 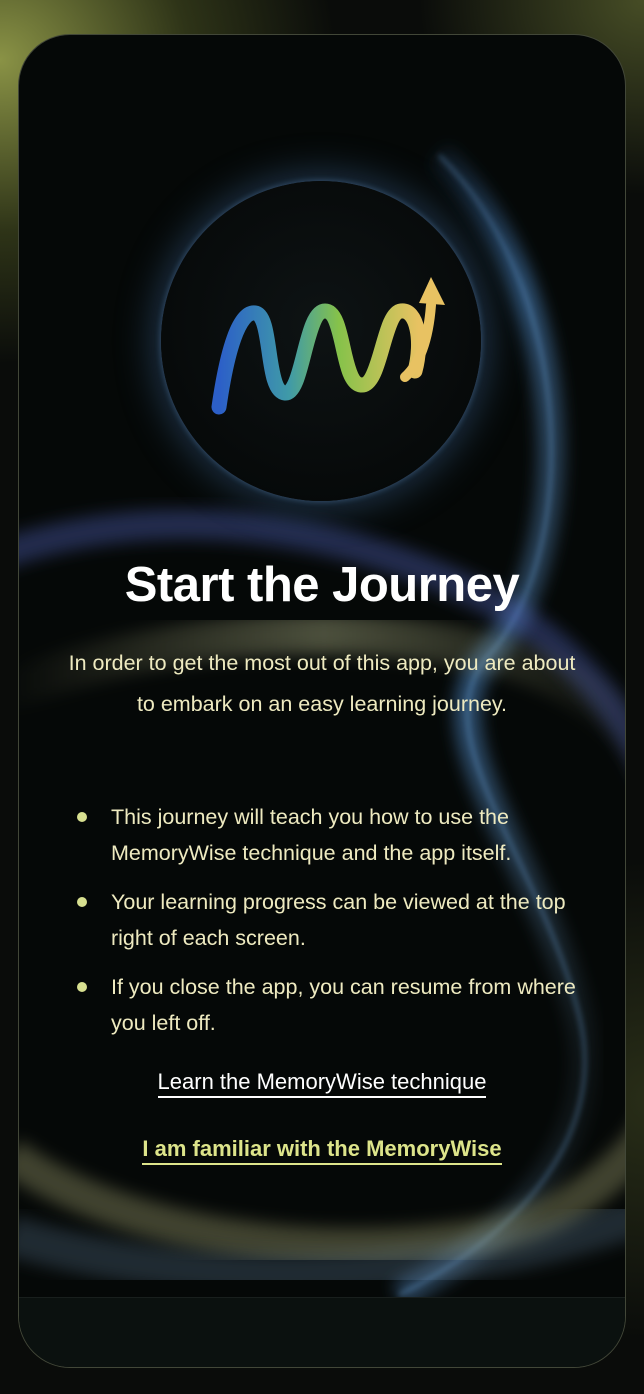 What do you see at coordinates (322, 1332) in the screenshot?
I see `bottom-bar` at bounding box center [322, 1332].